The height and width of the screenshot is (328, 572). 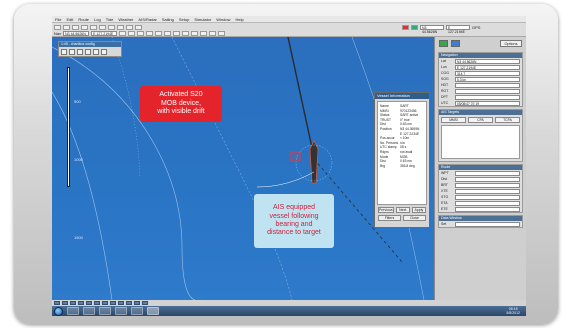 I want to click on tool-11-button, so click(x=213, y=33).